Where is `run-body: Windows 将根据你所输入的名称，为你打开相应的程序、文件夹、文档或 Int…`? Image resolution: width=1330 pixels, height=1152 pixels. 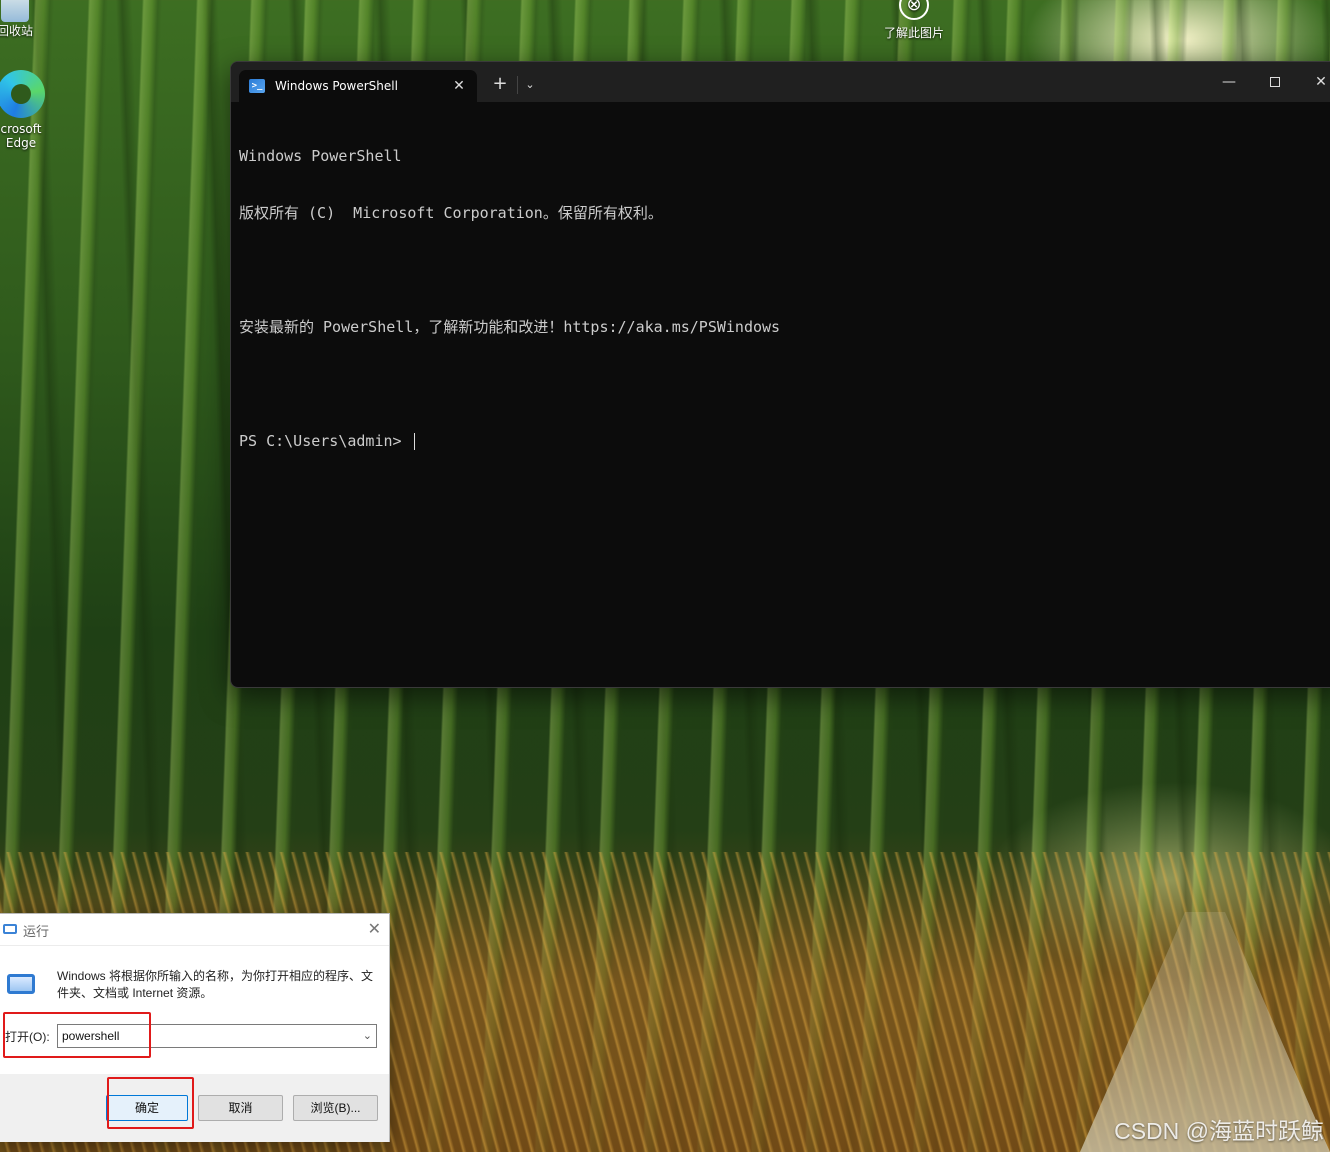
run-body: Windows 将根据你所输入的名称，为你打开相应的程序、文件夹、文档或 Int… is located at coordinates (194, 1010).